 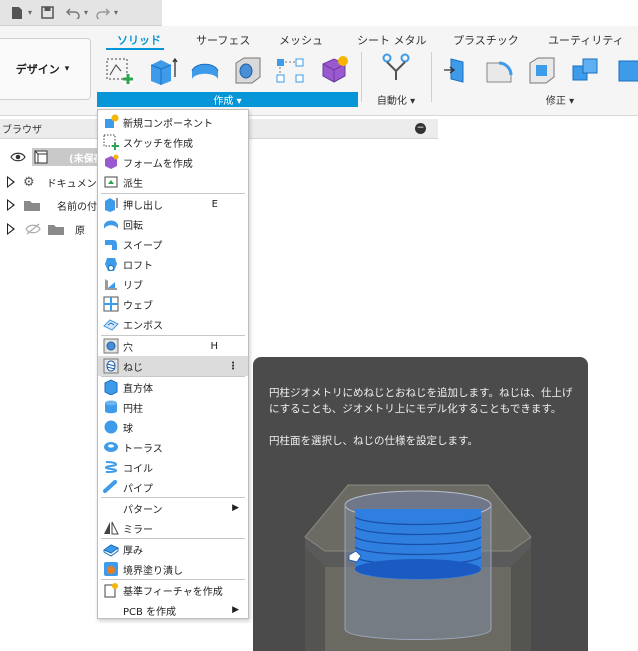 I want to click on more-options-icon: ⋮, so click(x=233, y=366).